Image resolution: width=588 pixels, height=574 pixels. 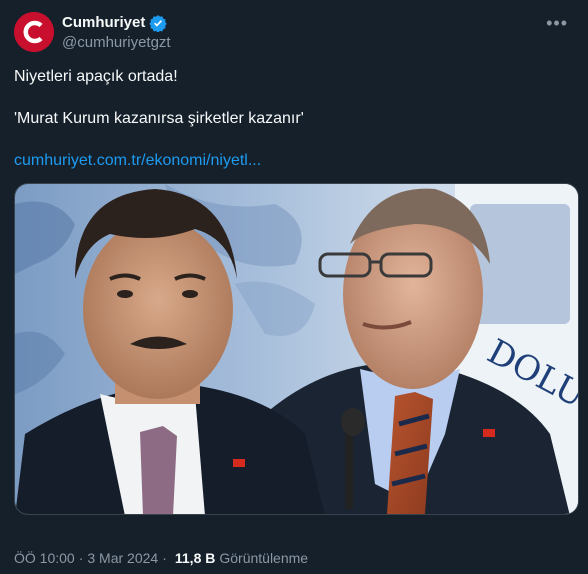 I want to click on avatar, so click(x=34, y=32).